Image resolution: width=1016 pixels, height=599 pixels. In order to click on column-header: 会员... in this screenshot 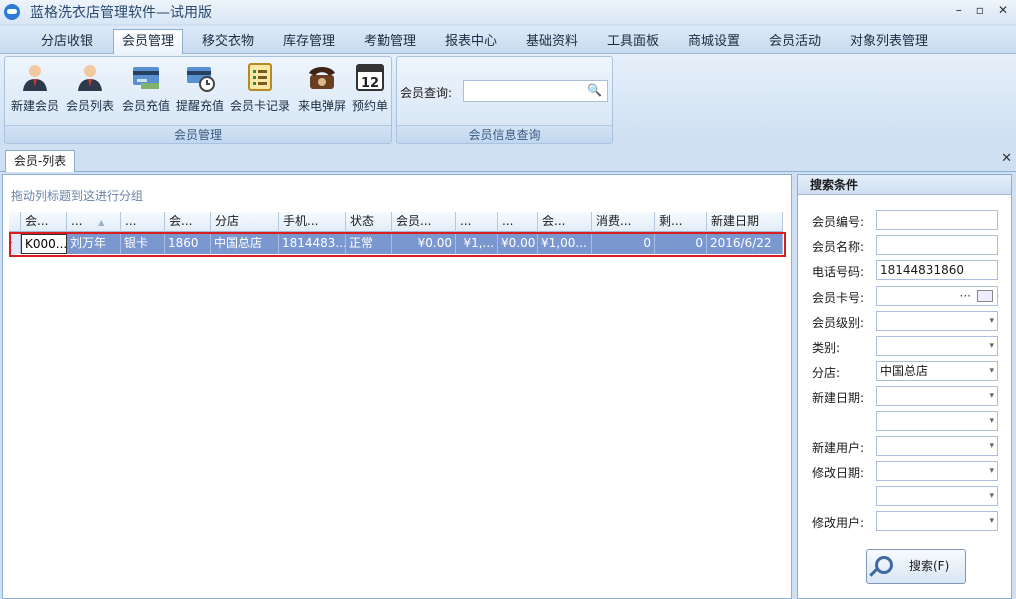, I will do `click(424, 222)`.